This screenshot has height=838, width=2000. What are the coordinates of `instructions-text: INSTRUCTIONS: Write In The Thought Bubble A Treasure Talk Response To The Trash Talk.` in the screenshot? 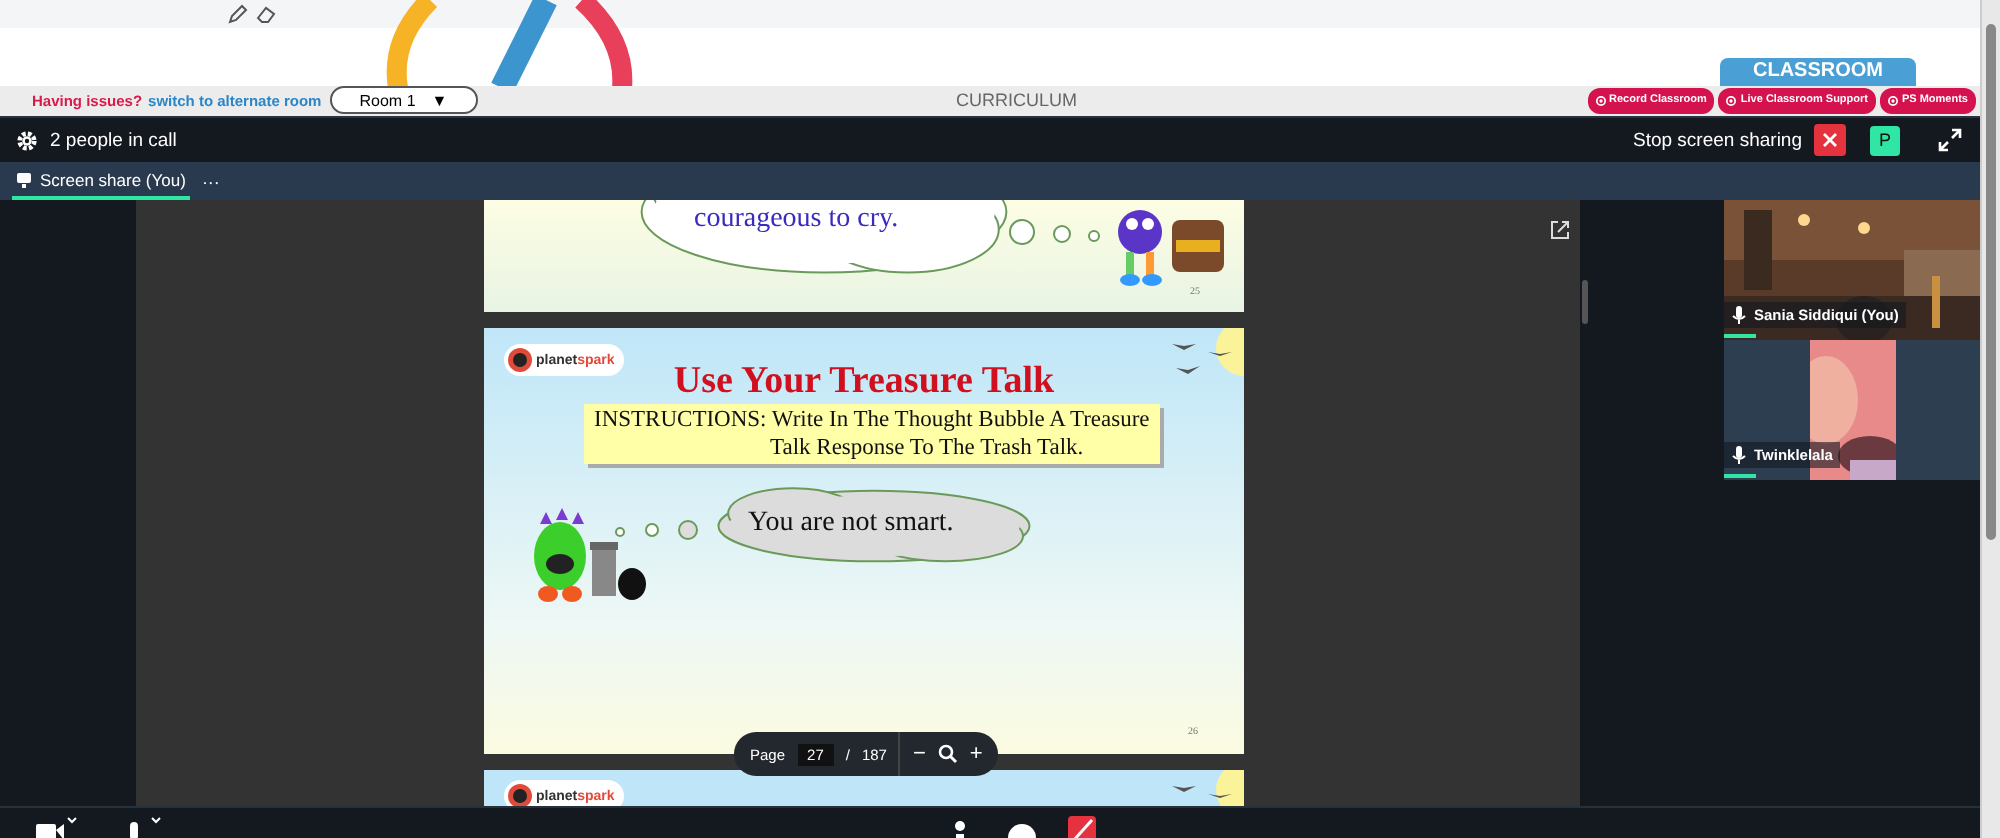 It's located at (872, 434).